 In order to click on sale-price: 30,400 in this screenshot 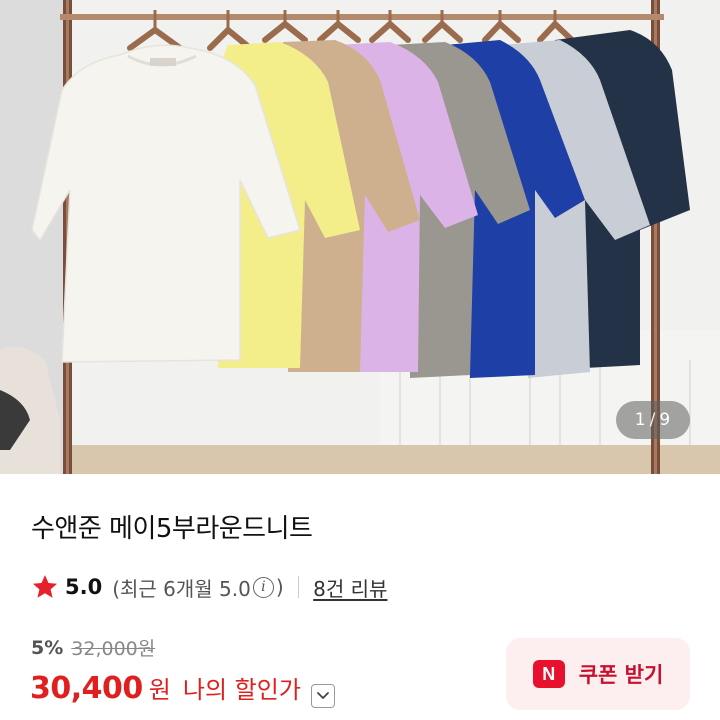, I will do `click(86, 688)`.